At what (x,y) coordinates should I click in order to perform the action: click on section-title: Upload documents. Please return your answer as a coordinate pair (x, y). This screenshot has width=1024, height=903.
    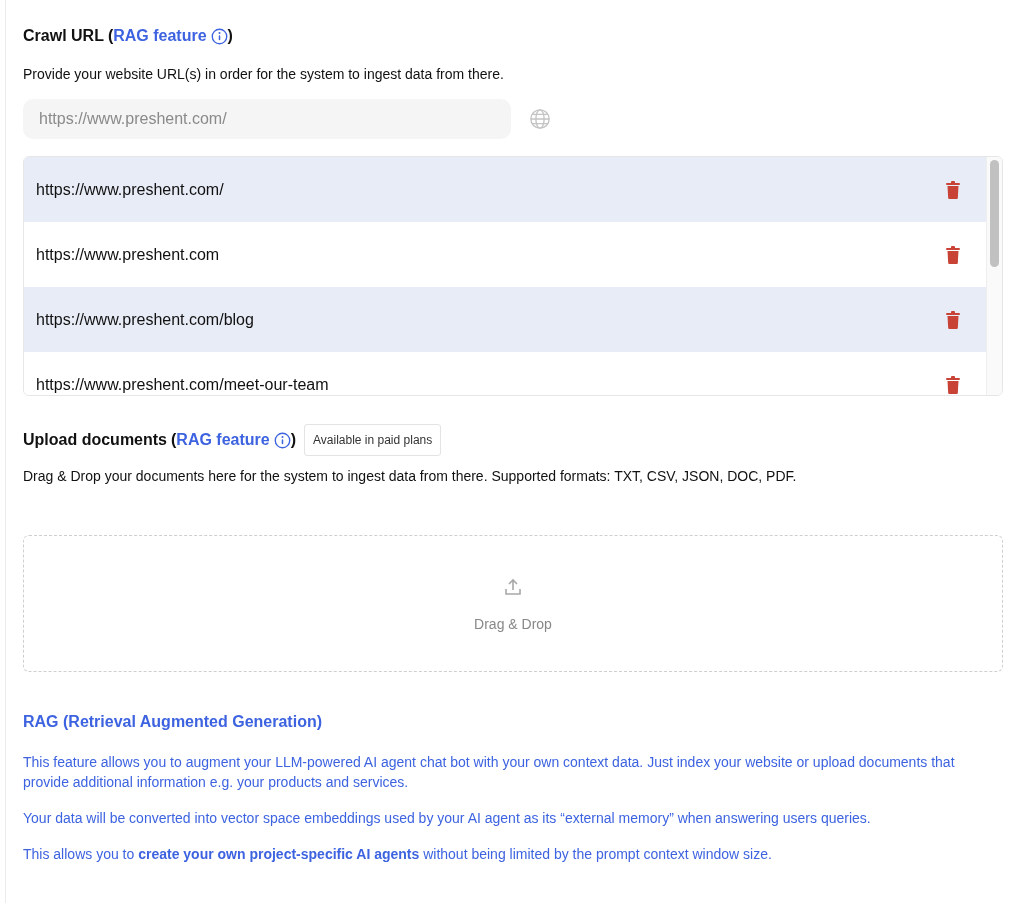
    Looking at the image, I should click on (95, 440).